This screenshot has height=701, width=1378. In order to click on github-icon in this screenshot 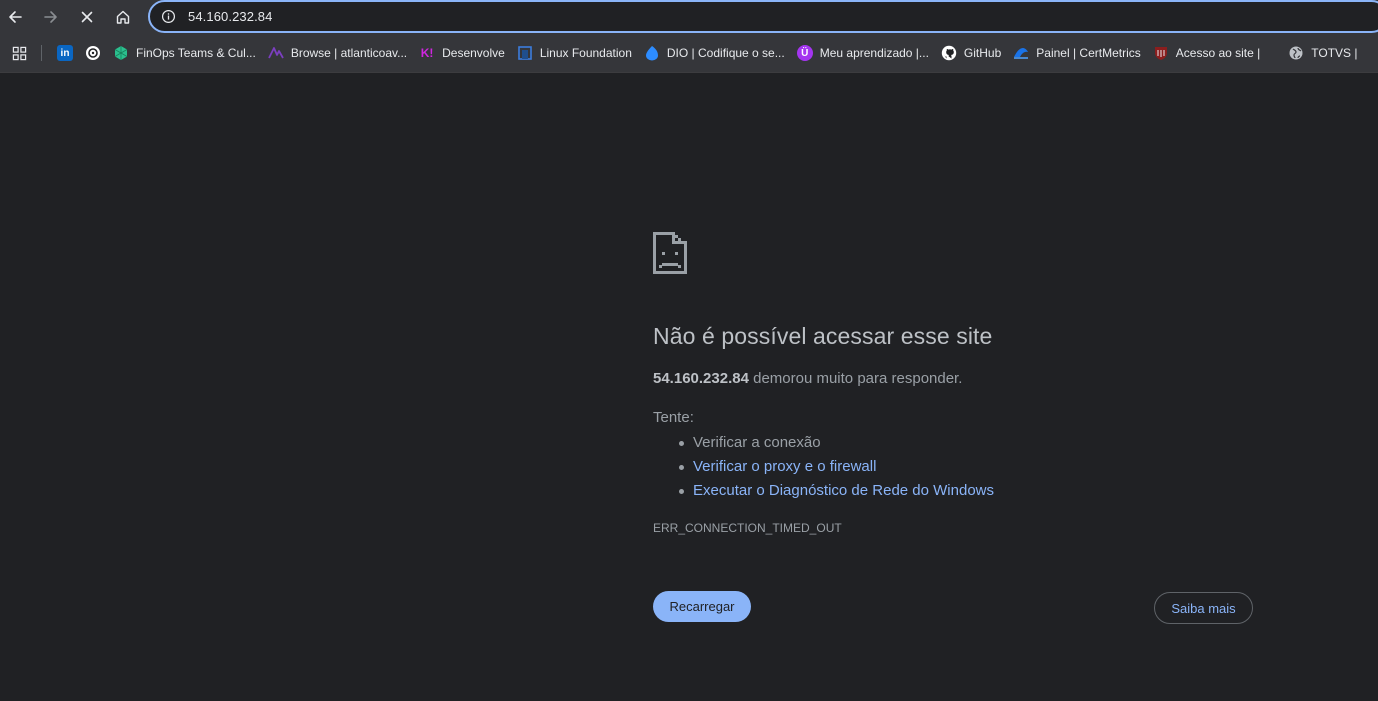, I will do `click(949, 53)`.